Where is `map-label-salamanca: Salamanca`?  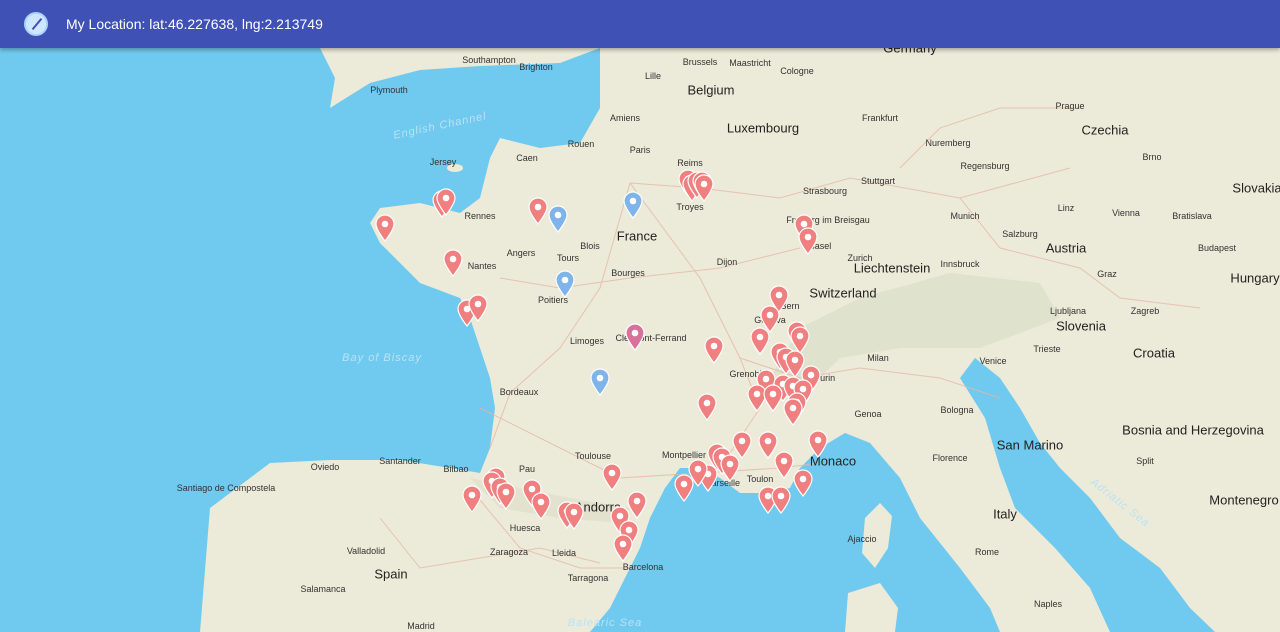 map-label-salamanca: Salamanca is located at coordinates (323, 589).